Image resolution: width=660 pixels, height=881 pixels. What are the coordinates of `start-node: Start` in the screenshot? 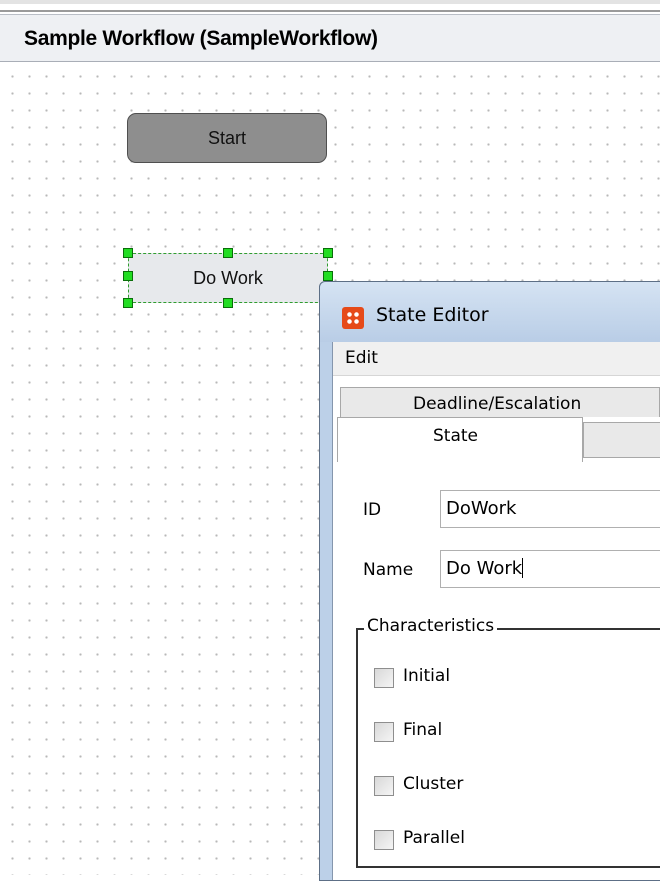 It's located at (227, 138).